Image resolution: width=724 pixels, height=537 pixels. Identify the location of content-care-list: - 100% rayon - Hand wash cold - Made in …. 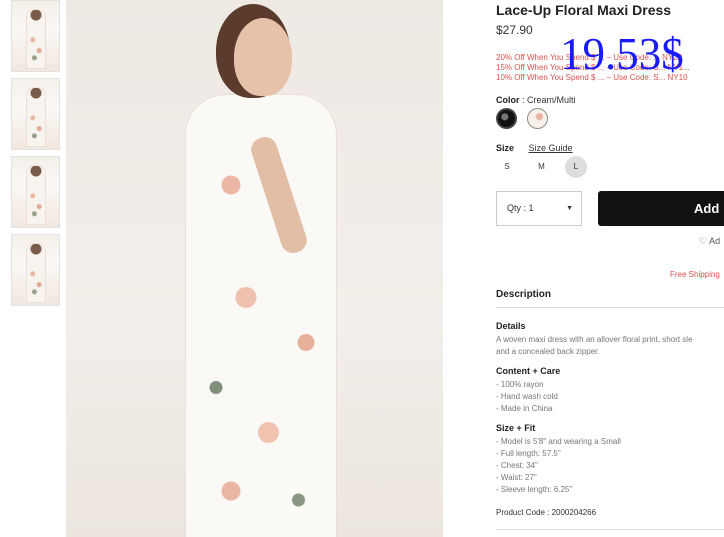
(527, 397).